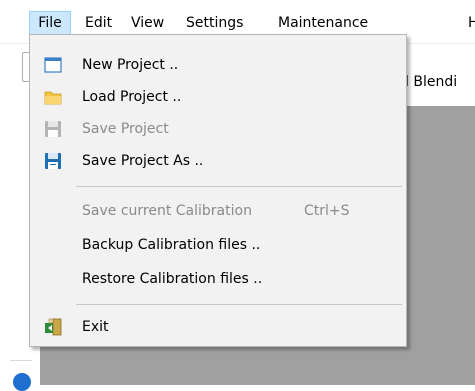 This screenshot has width=475, height=391. I want to click on menu-item-restore-calibration: Restore Calibration files .., so click(218, 279).